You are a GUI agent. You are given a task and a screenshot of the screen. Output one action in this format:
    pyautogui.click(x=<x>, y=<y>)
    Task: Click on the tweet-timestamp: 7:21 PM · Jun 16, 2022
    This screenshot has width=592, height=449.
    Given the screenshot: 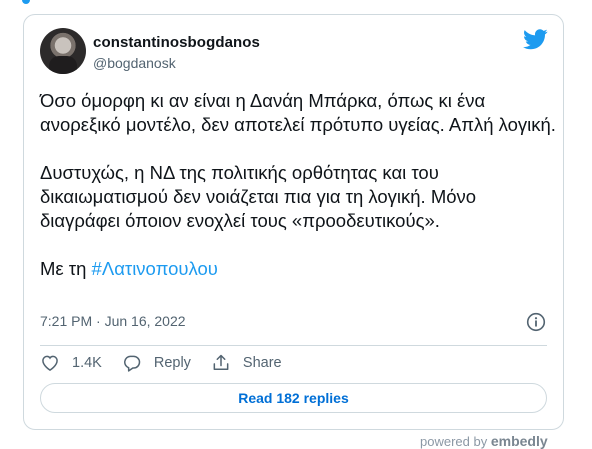 What is the action you would take?
    pyautogui.click(x=113, y=321)
    